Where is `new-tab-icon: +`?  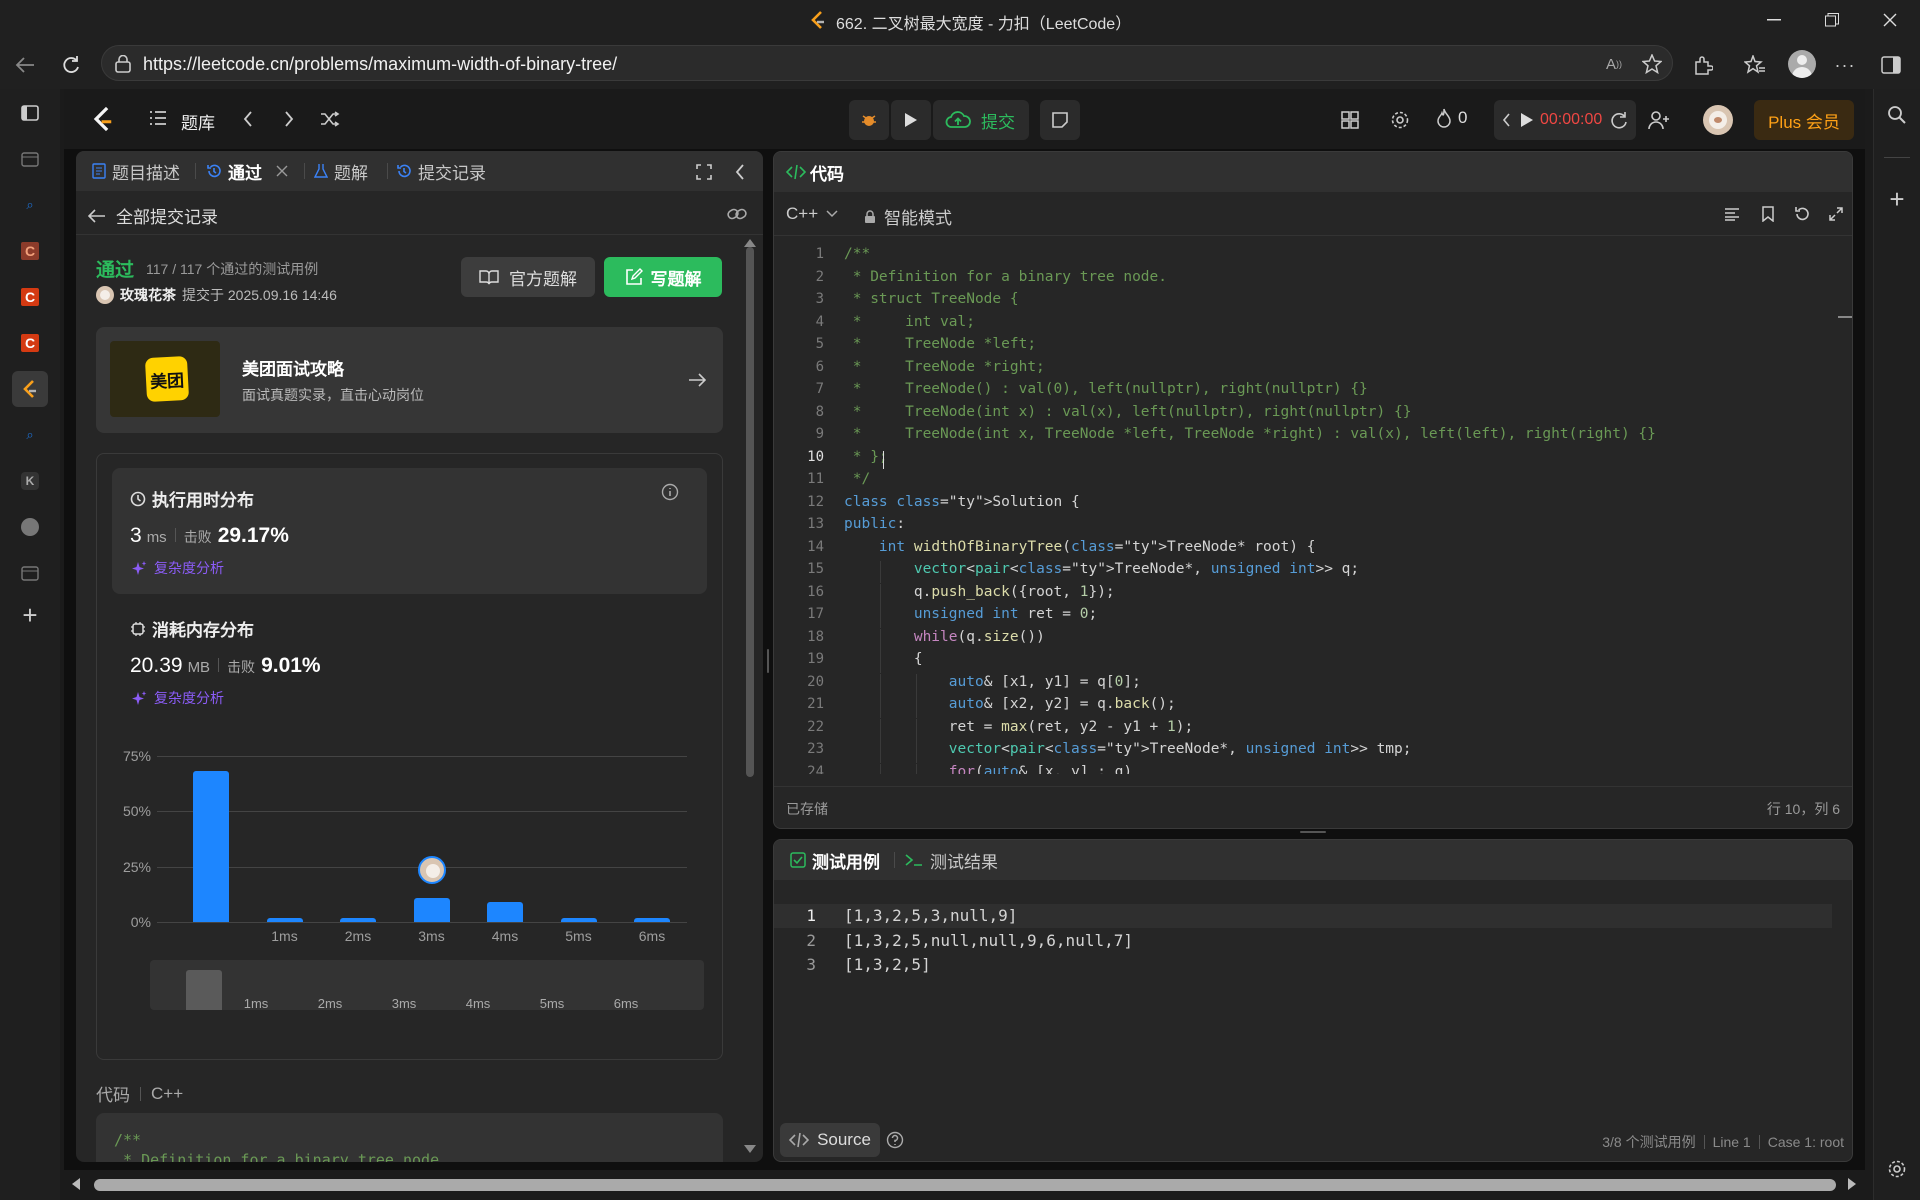 new-tab-icon: + is located at coordinates (30, 615).